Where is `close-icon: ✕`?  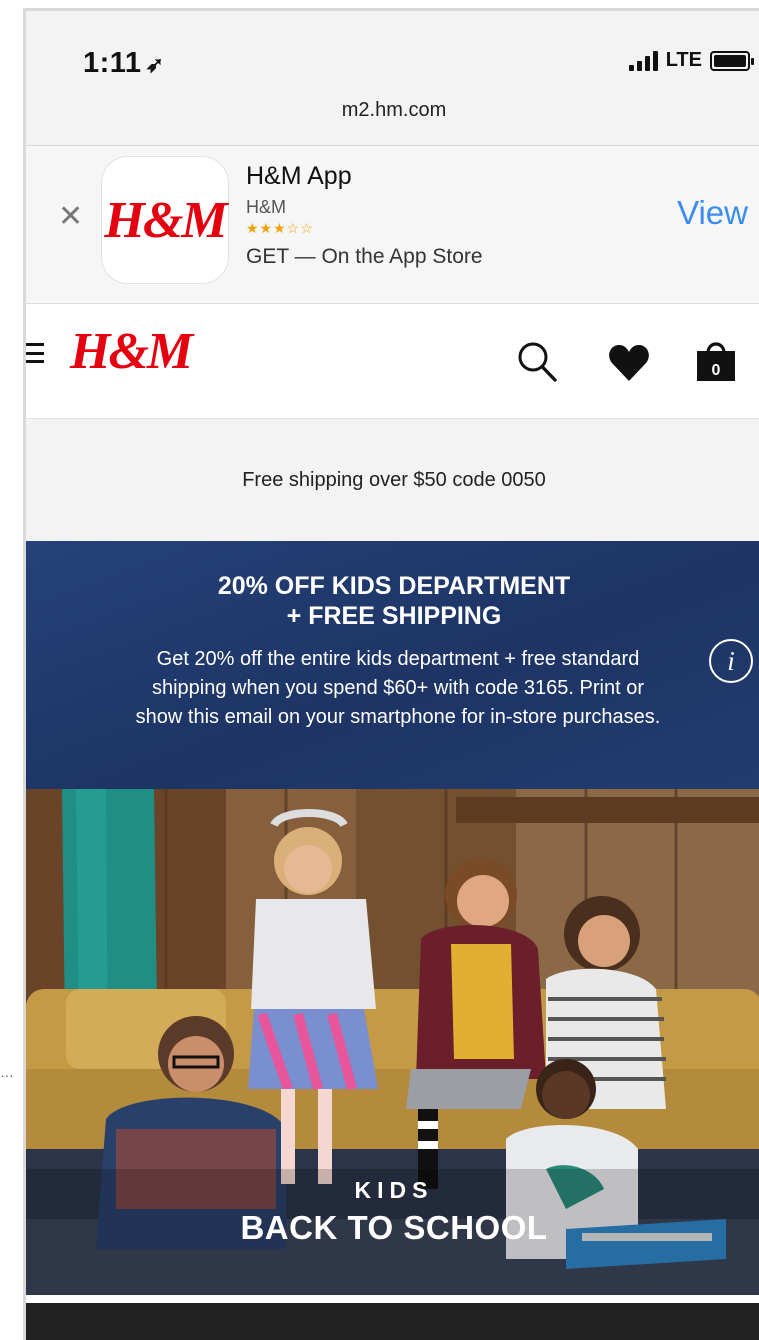 close-icon: ✕ is located at coordinates (70, 217).